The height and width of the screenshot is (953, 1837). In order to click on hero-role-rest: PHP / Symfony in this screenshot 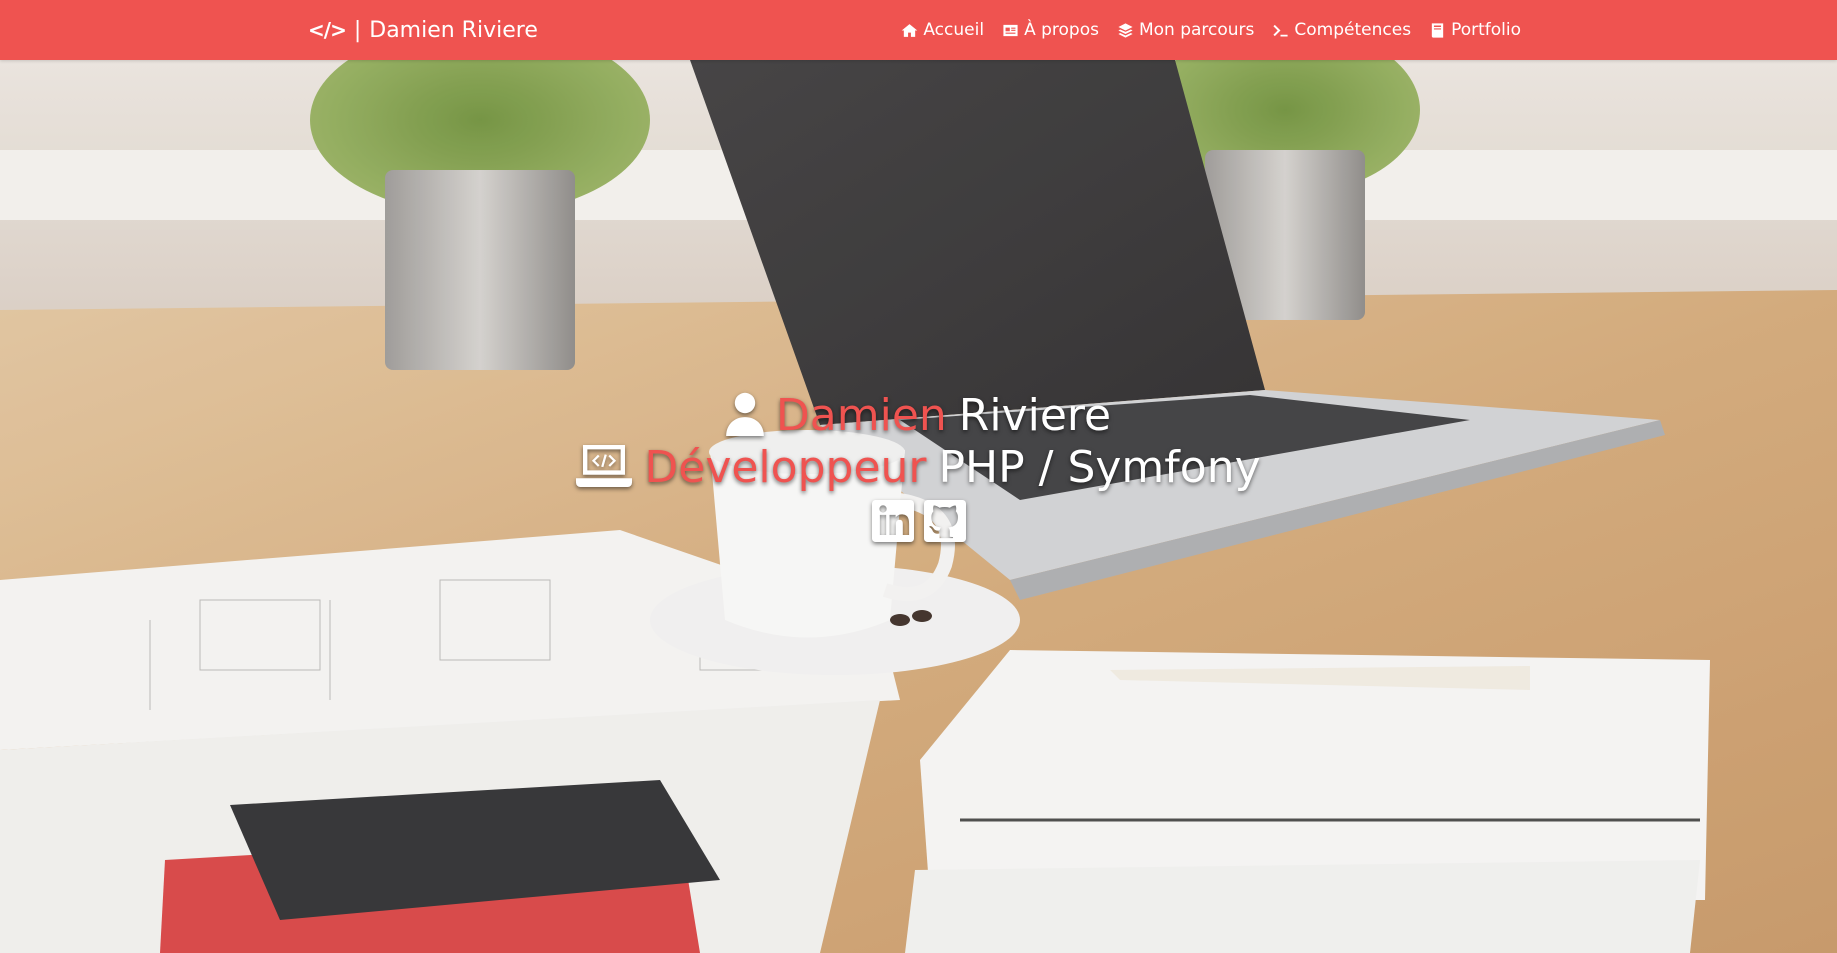, I will do `click(1099, 467)`.